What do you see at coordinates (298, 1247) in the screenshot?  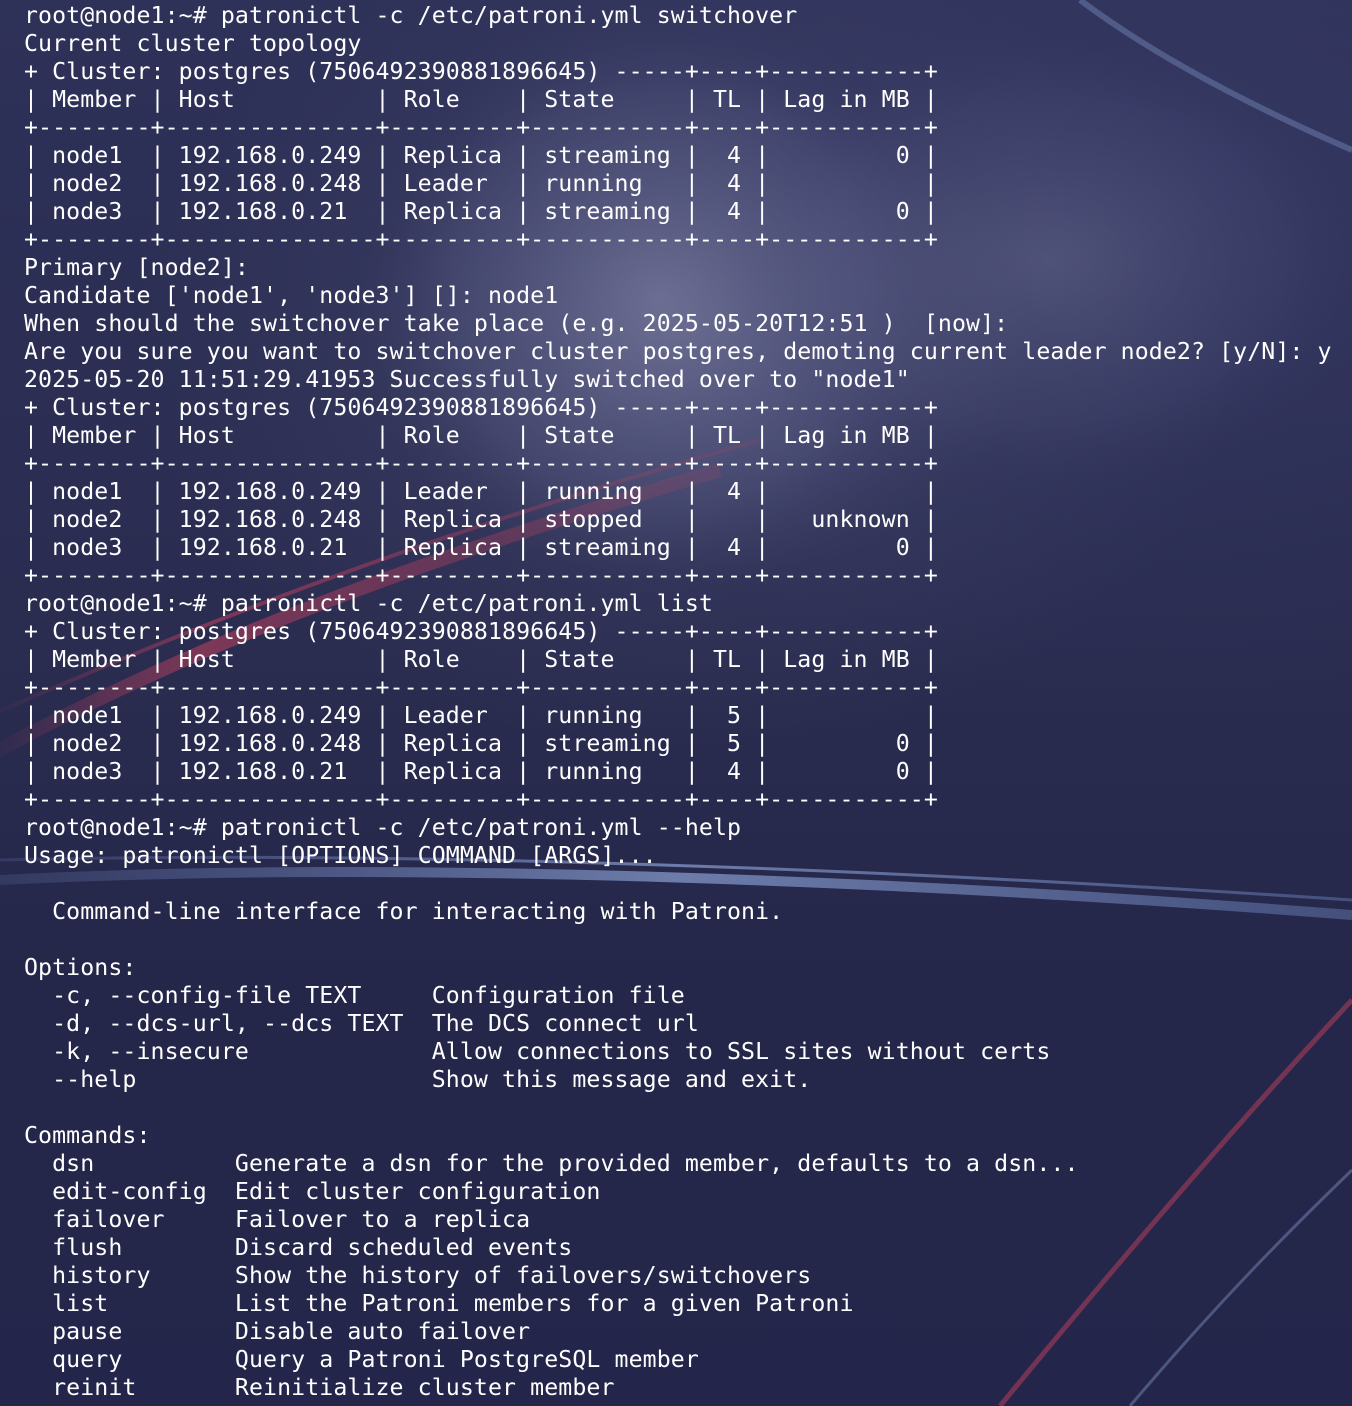 I see `terminal-line: flush Discard scheduled events` at bounding box center [298, 1247].